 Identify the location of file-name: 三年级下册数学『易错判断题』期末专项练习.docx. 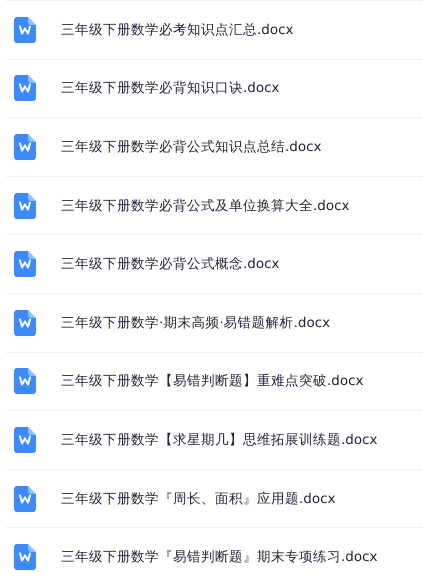
(219, 557).